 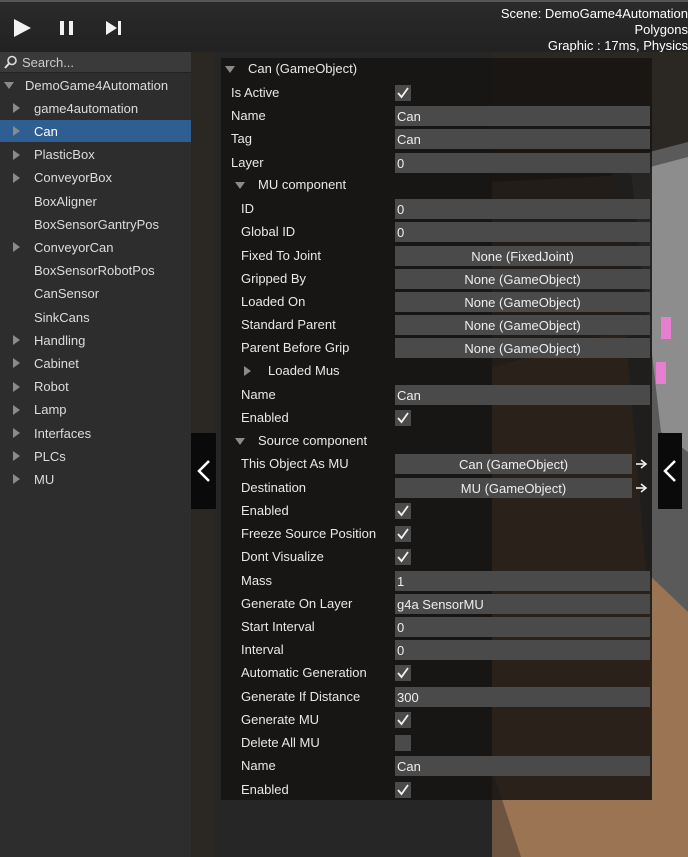 I want to click on hierarchy-item-label: CanSensor, so click(x=67, y=294).